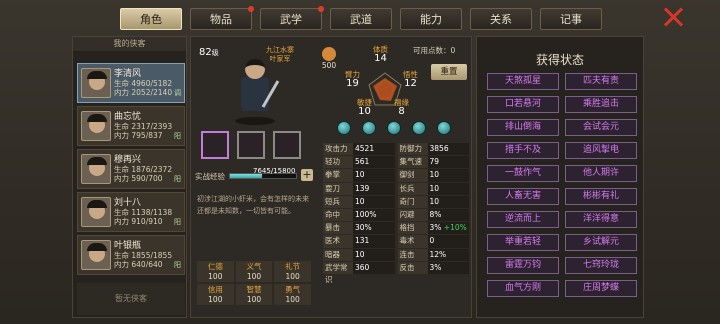  Describe the element at coordinates (523, 104) in the screenshot. I see `status-effect: 口若悬河` at that location.